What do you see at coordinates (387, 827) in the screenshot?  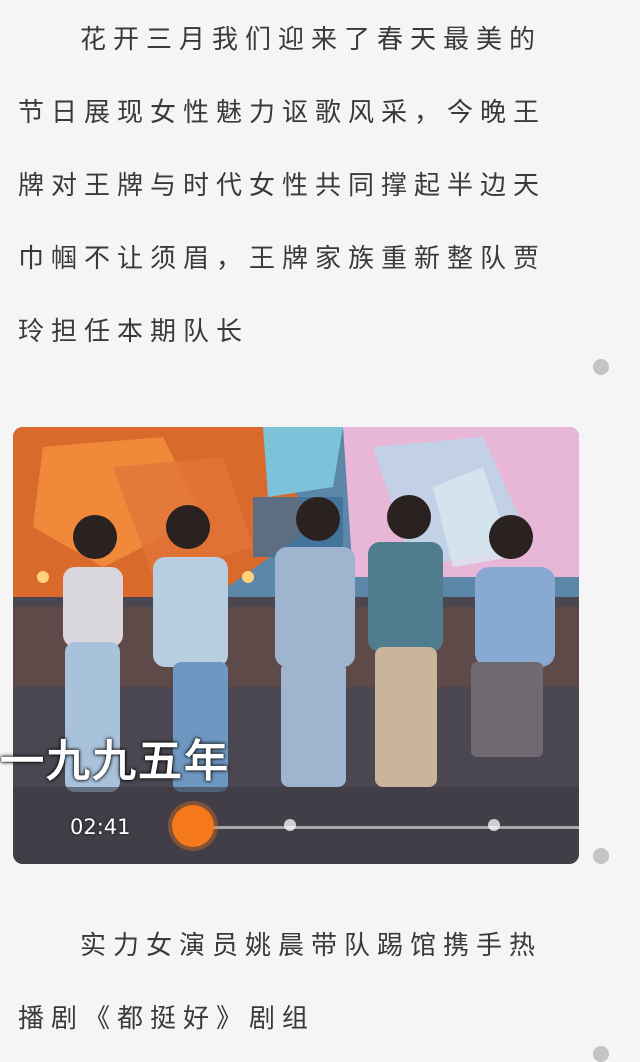 I see `progress-track` at bounding box center [387, 827].